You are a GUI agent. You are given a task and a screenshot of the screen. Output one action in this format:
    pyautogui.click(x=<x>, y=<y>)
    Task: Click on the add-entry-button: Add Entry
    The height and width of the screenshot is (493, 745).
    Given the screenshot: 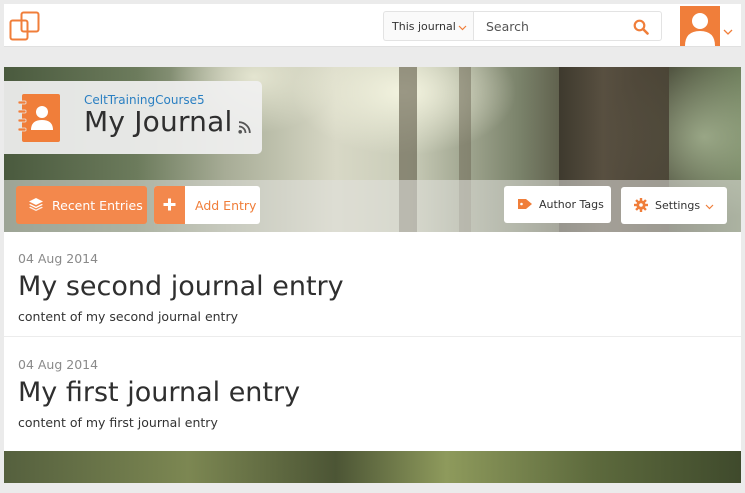 What is the action you would take?
    pyautogui.click(x=207, y=205)
    